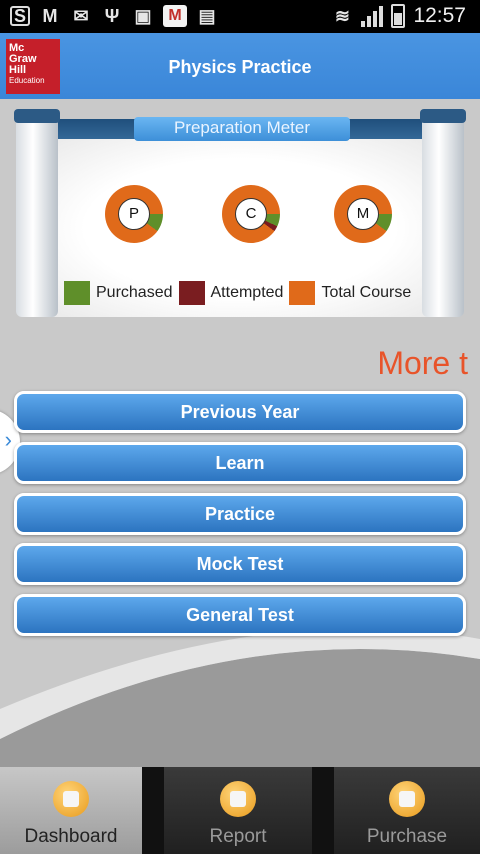  I want to click on chevron-right-icon: ›, so click(8, 439).